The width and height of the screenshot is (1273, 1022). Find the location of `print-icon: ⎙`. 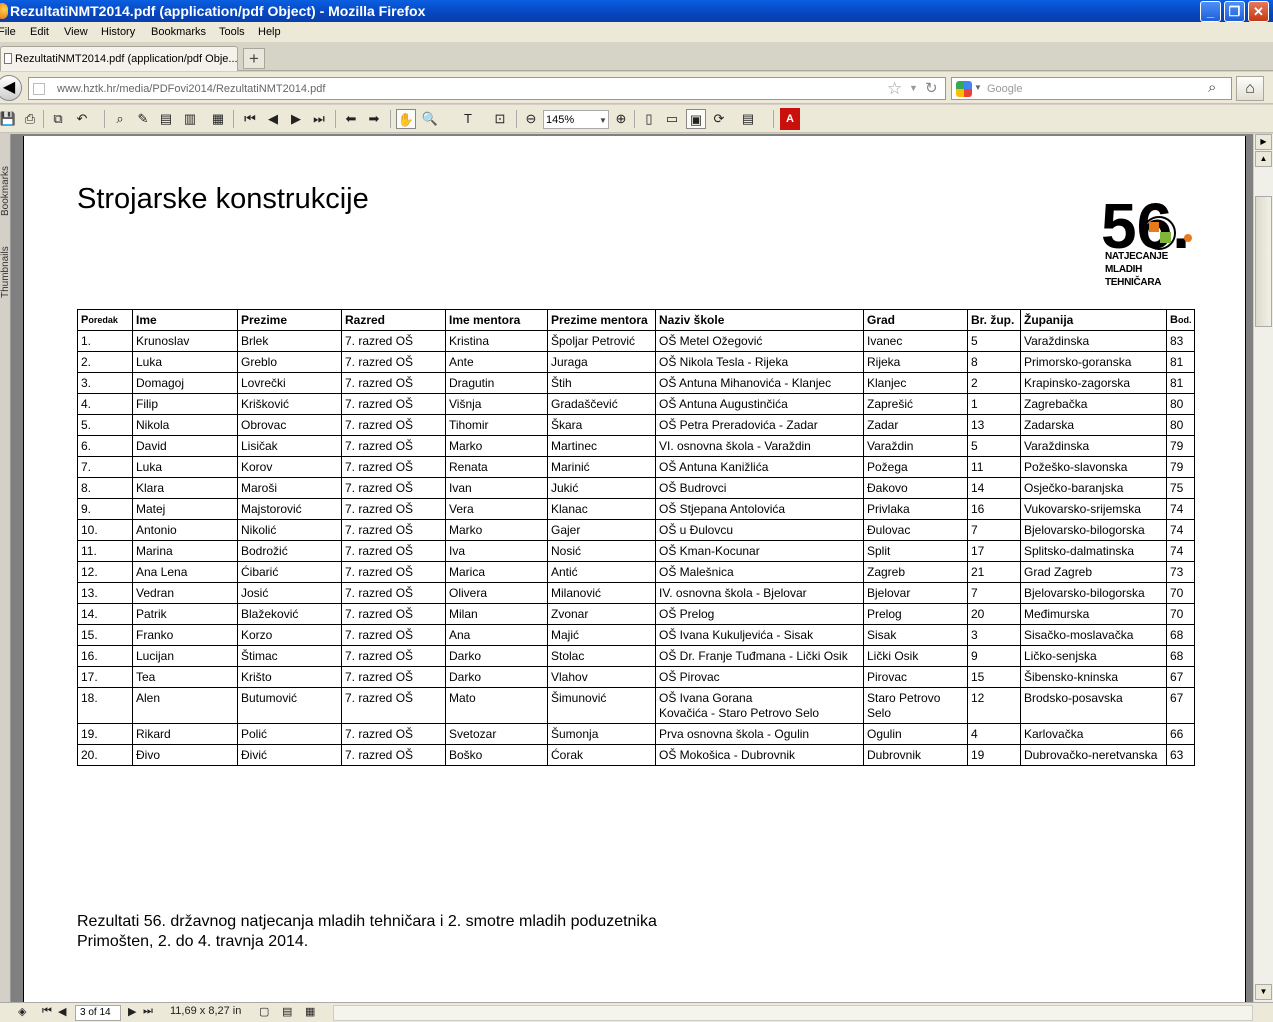

print-icon: ⎙ is located at coordinates (30, 119).